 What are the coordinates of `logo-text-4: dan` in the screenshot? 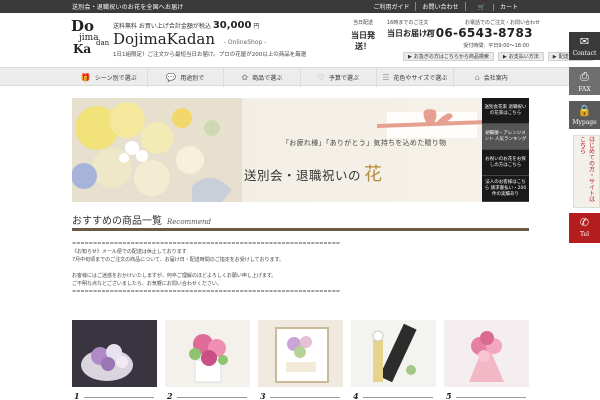 It's located at (103, 43).